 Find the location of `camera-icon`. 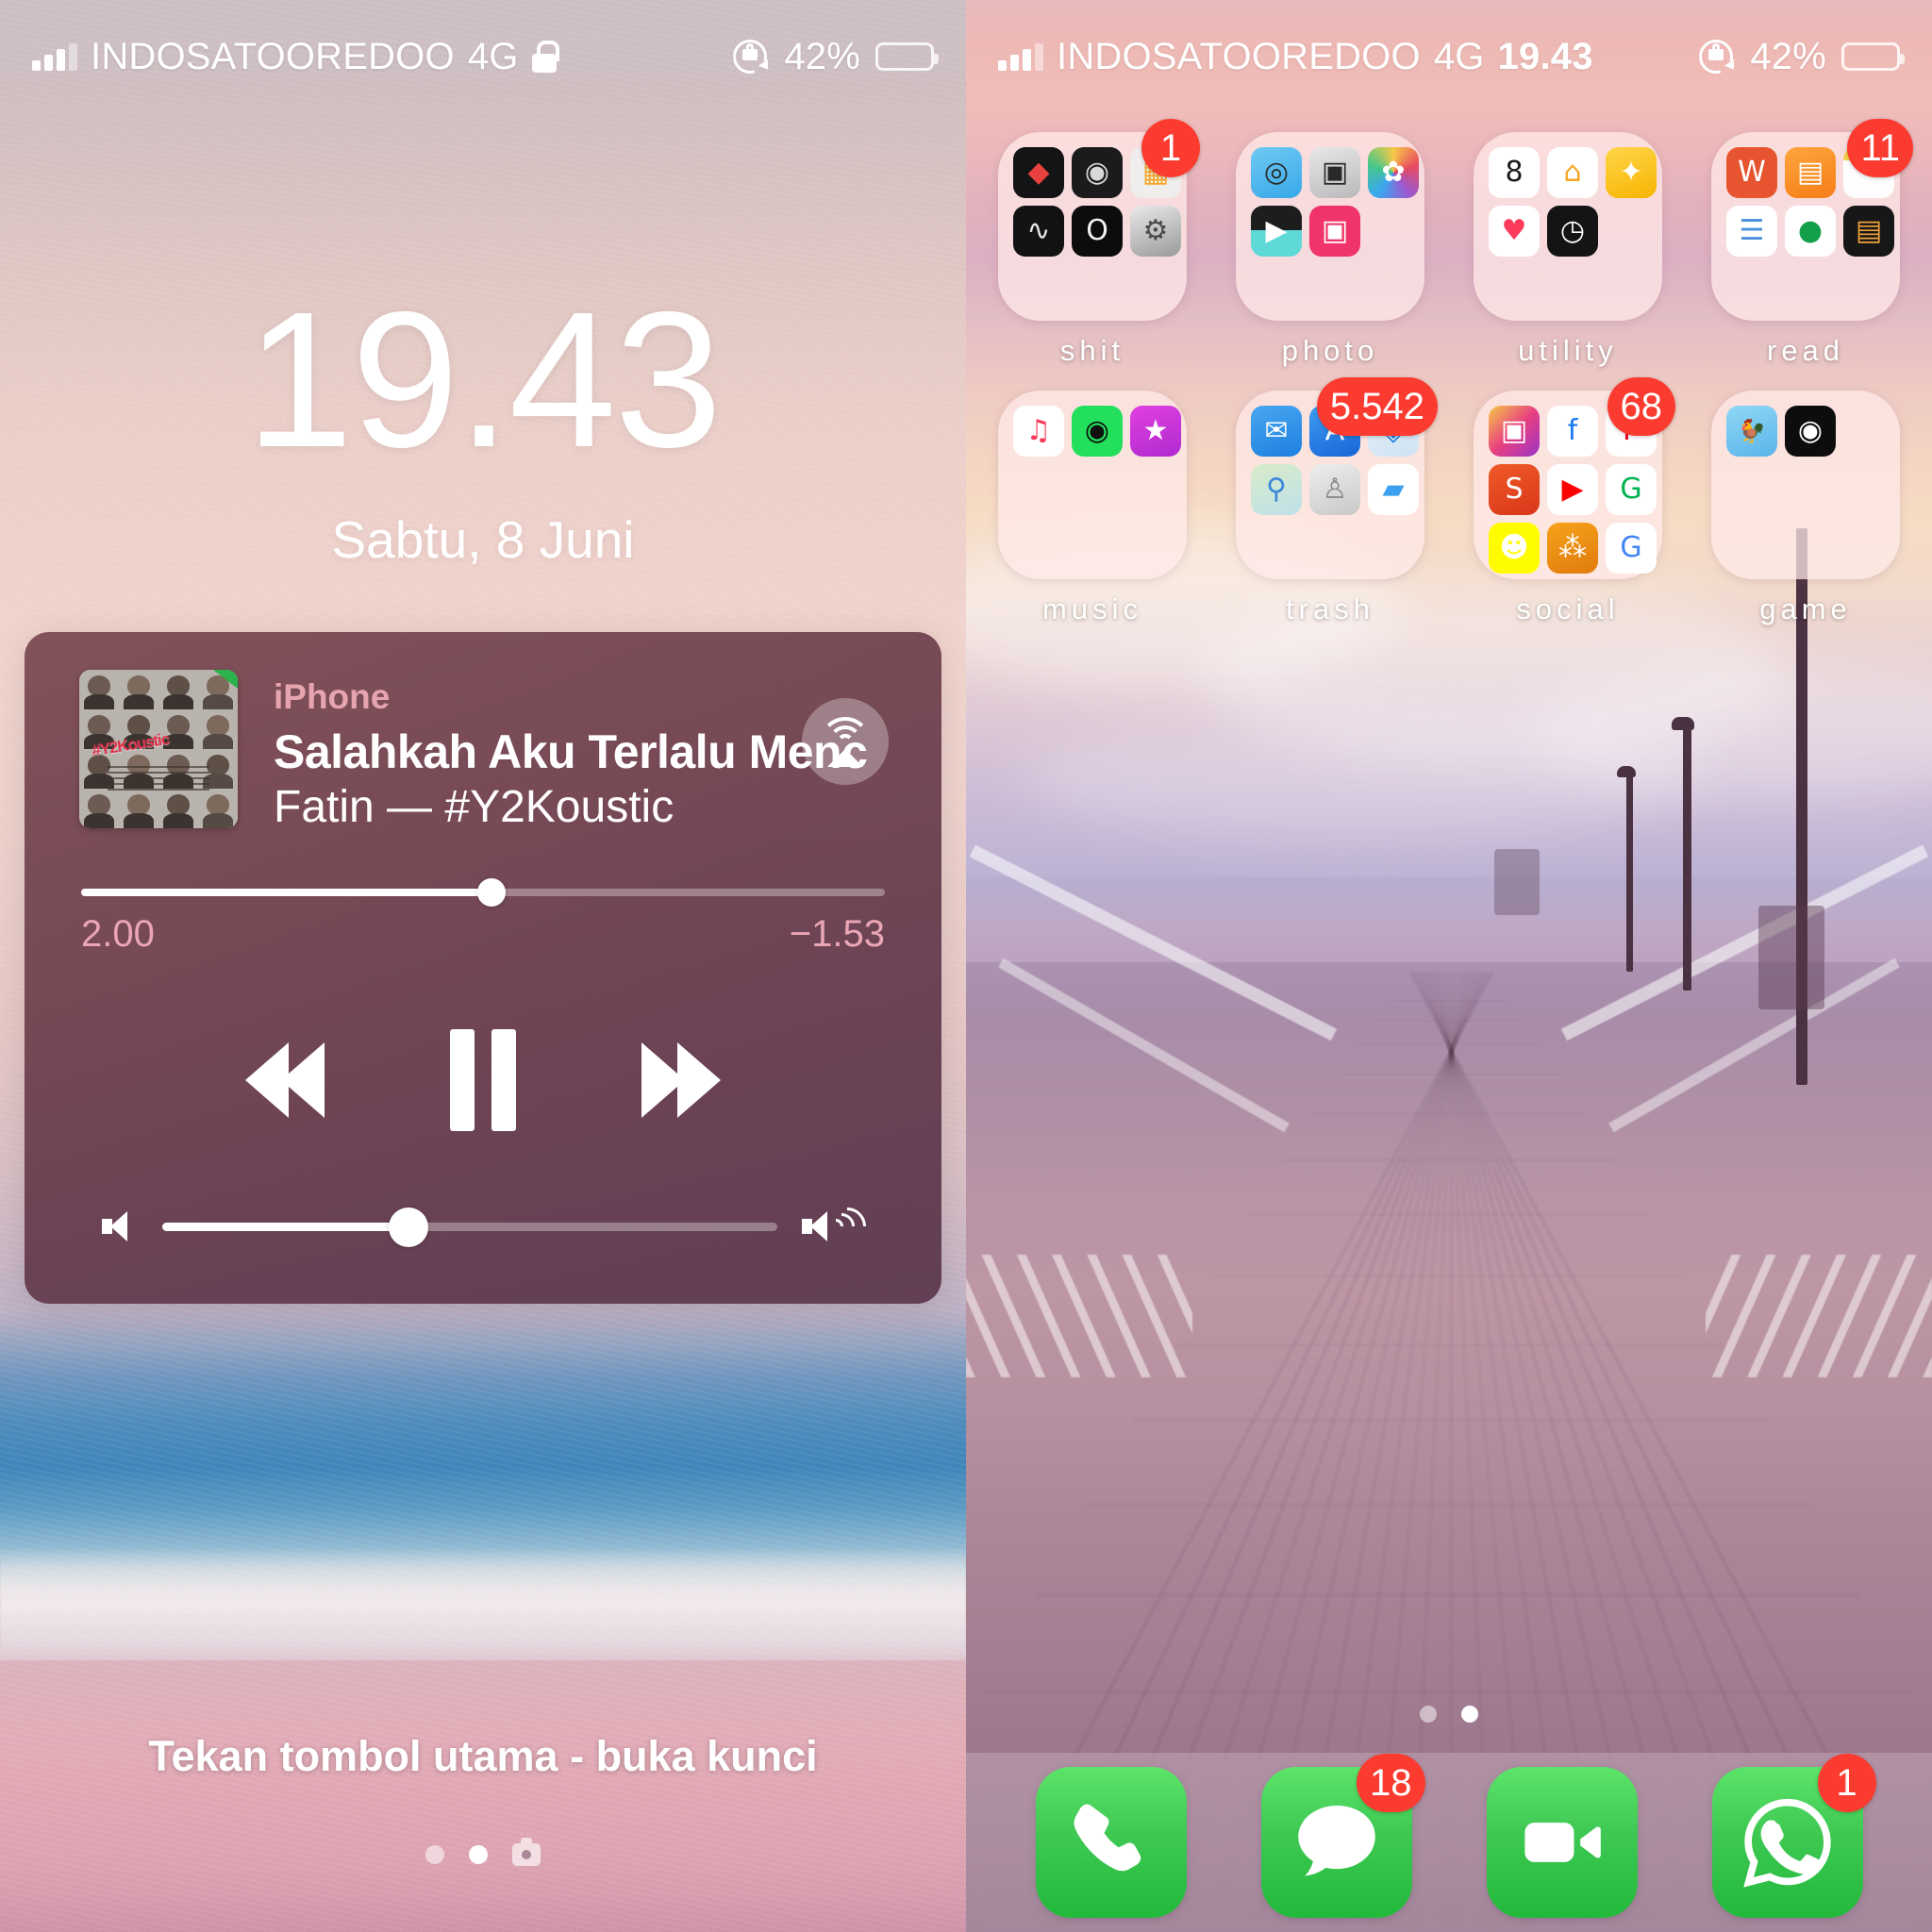

camera-icon is located at coordinates (526, 1852).